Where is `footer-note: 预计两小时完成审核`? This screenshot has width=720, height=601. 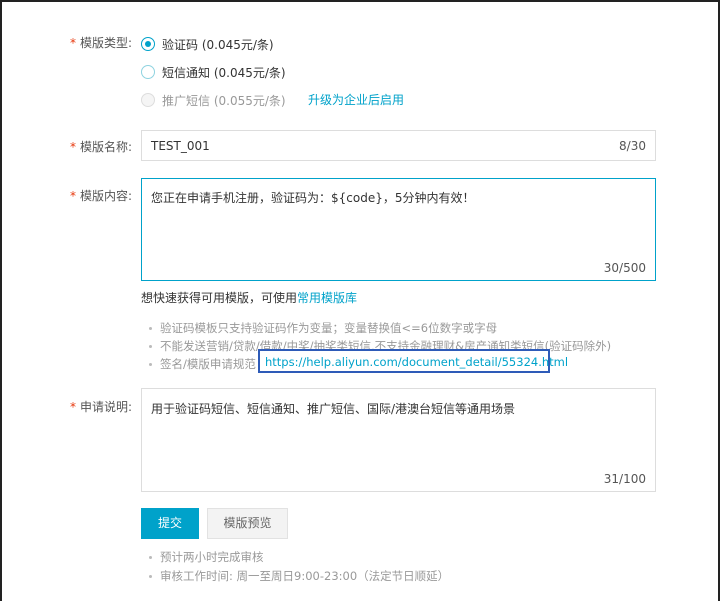
footer-note: 预计两小时完成审核 is located at coordinates (206, 557).